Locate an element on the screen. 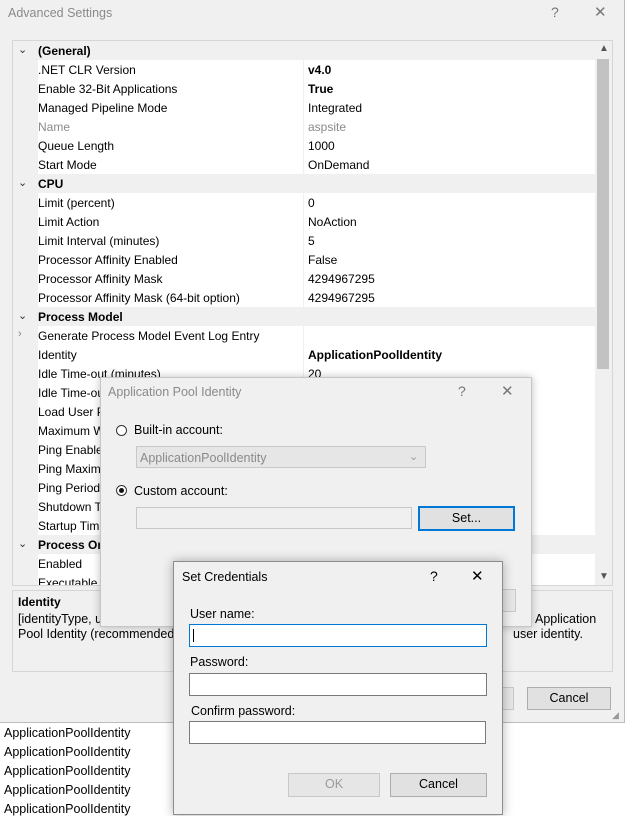  property-name: Start Mode is located at coordinates (67, 165).